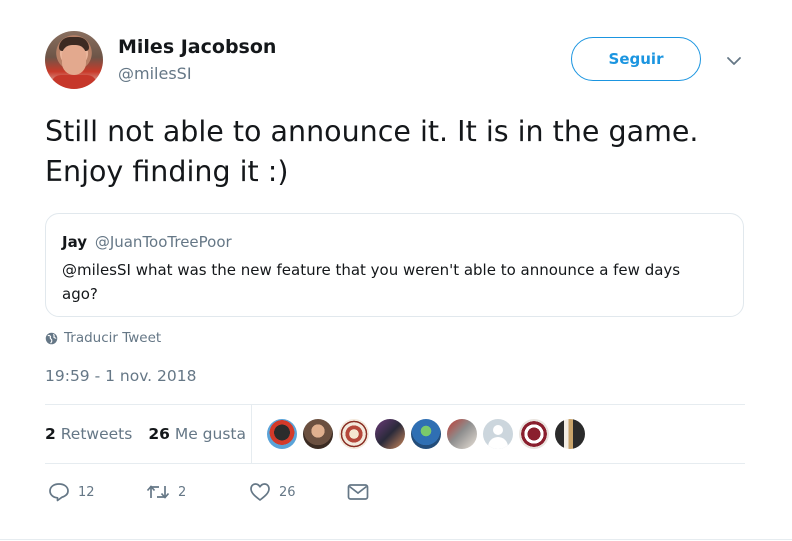  I want to click on bottom-border, so click(396, 539).